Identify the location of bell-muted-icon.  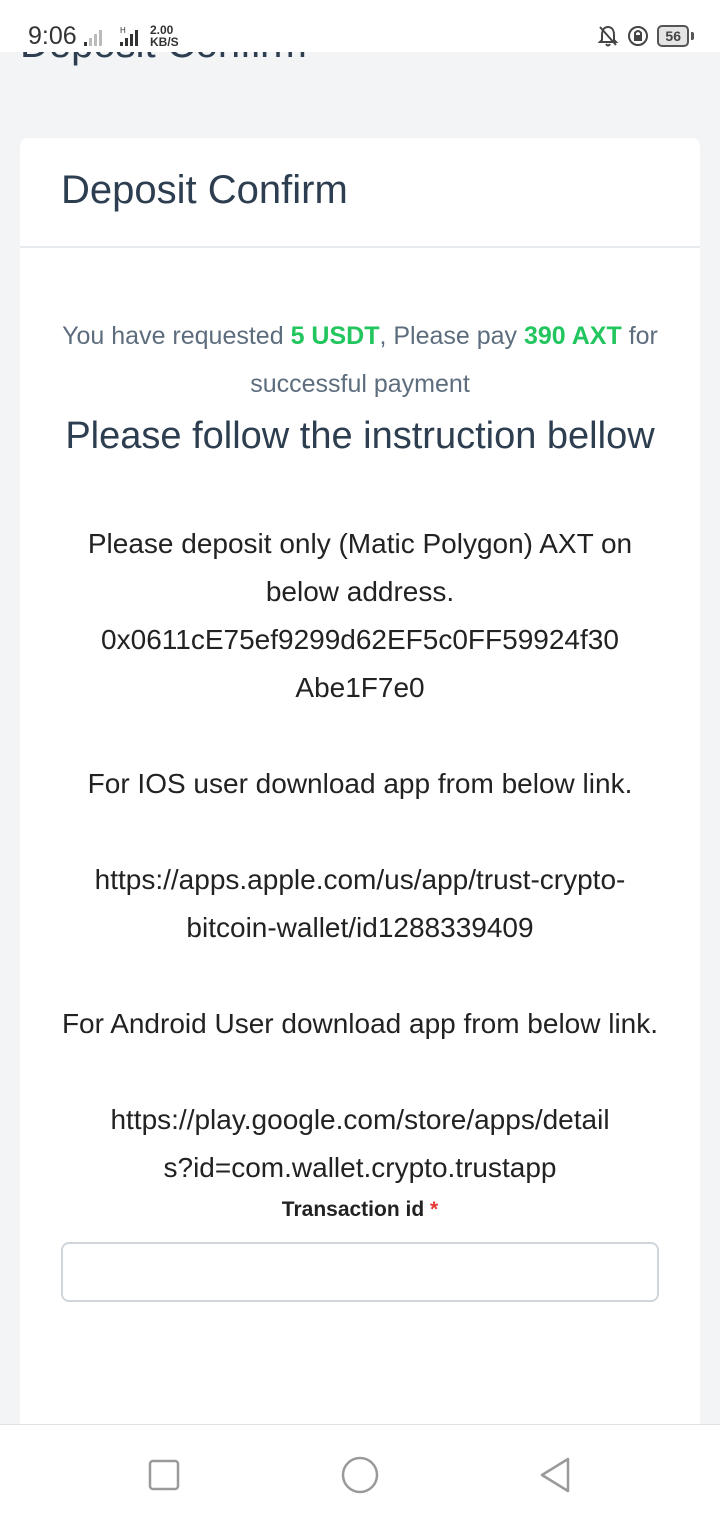
(608, 36).